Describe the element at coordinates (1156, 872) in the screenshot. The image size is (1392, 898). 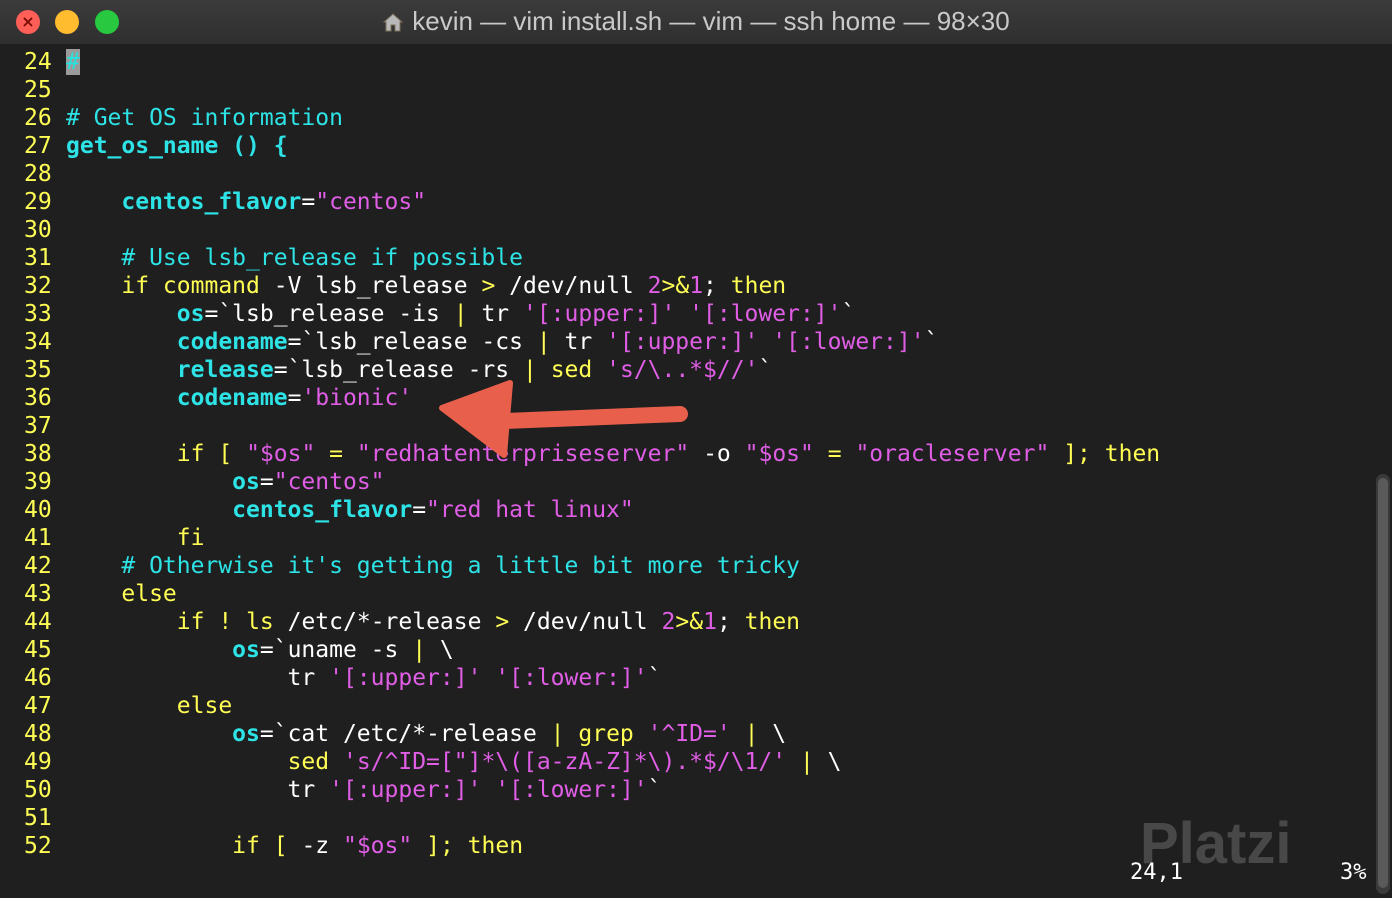
I see `cursor-position: 24,1` at that location.